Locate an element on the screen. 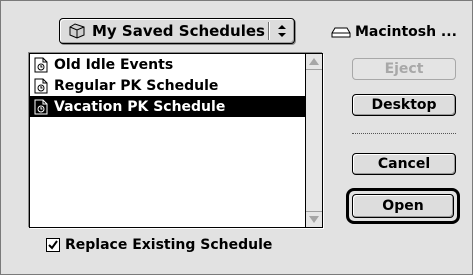  replace-existing-option: Replace Existing Schedule is located at coordinates (159, 245).